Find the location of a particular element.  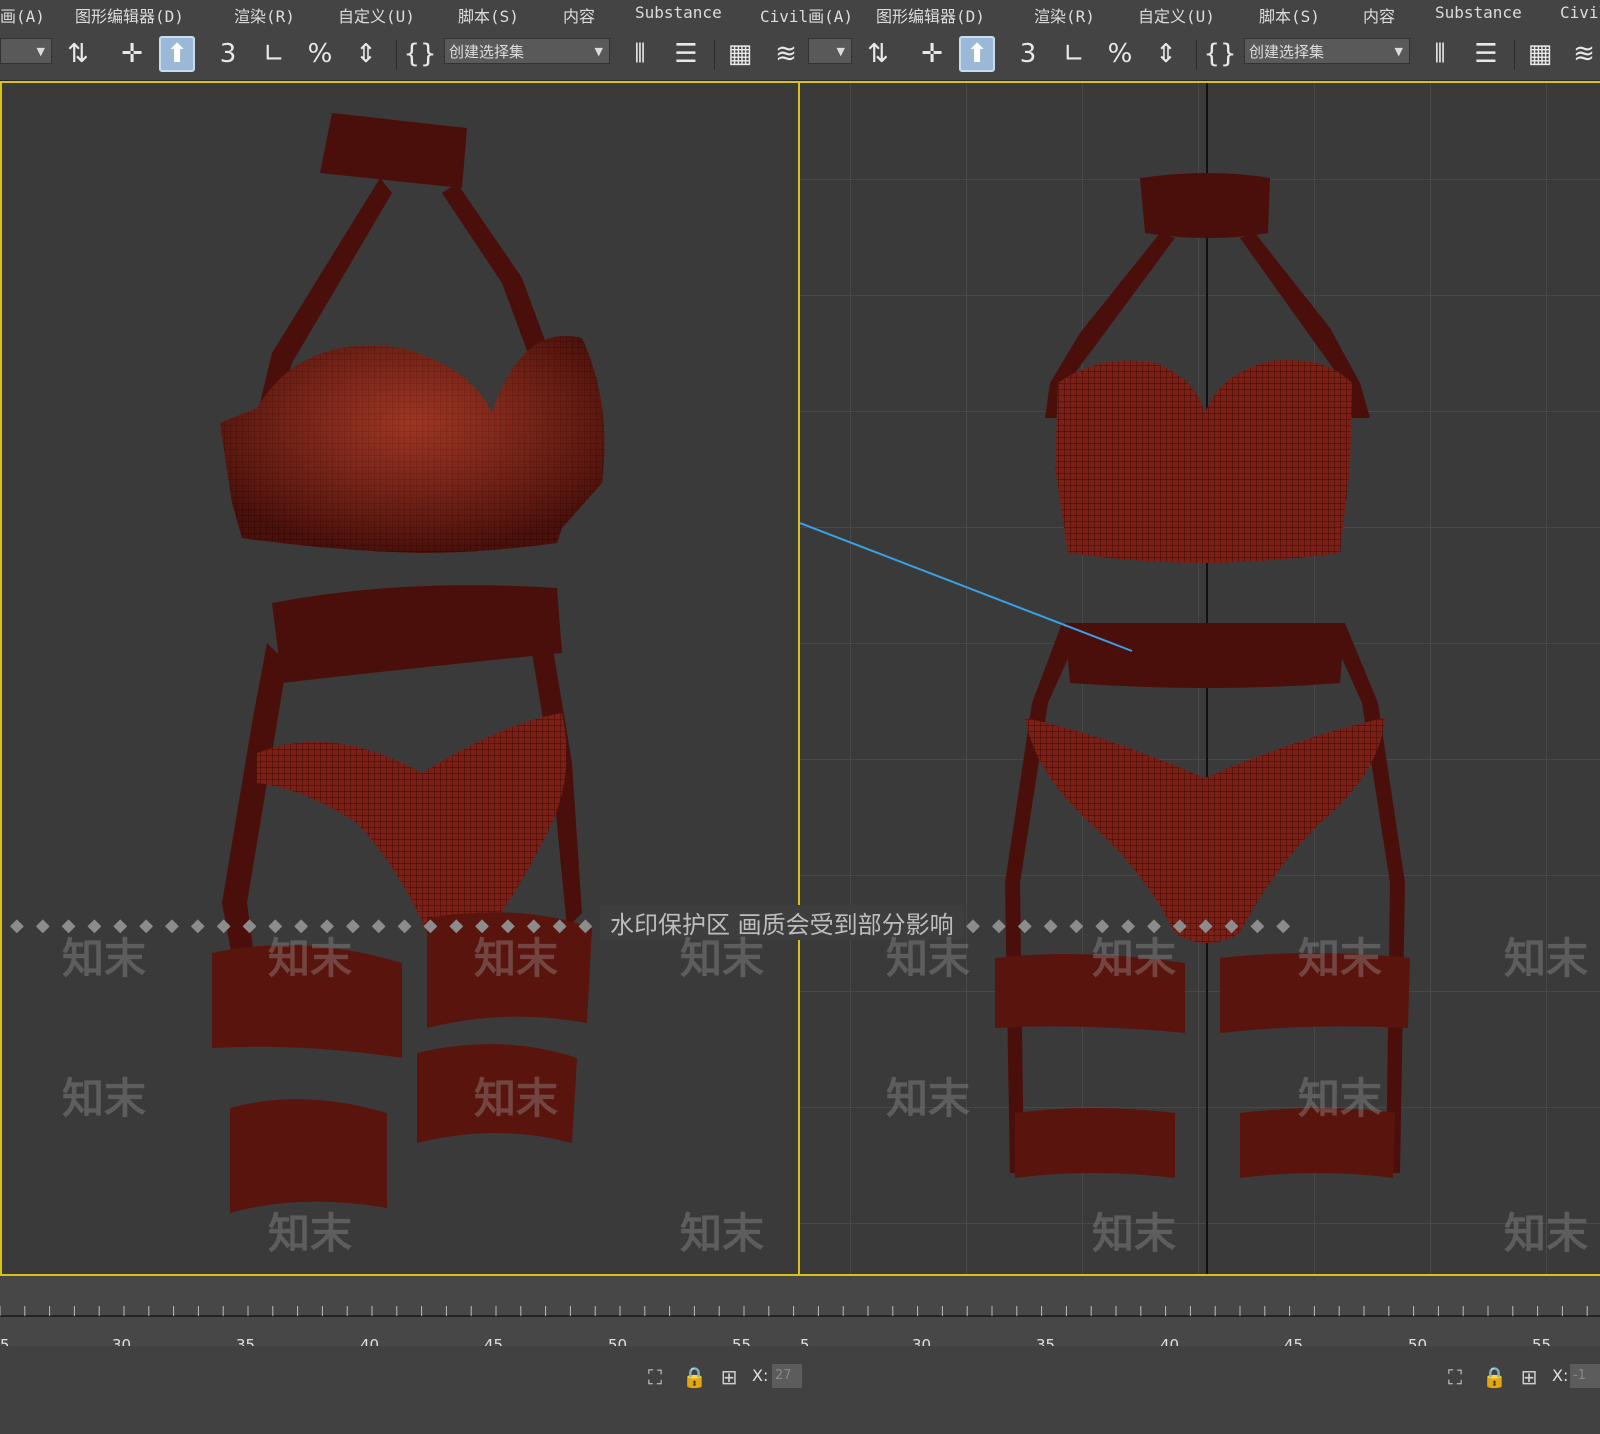

collar-mesh is located at coordinates (393, 150).